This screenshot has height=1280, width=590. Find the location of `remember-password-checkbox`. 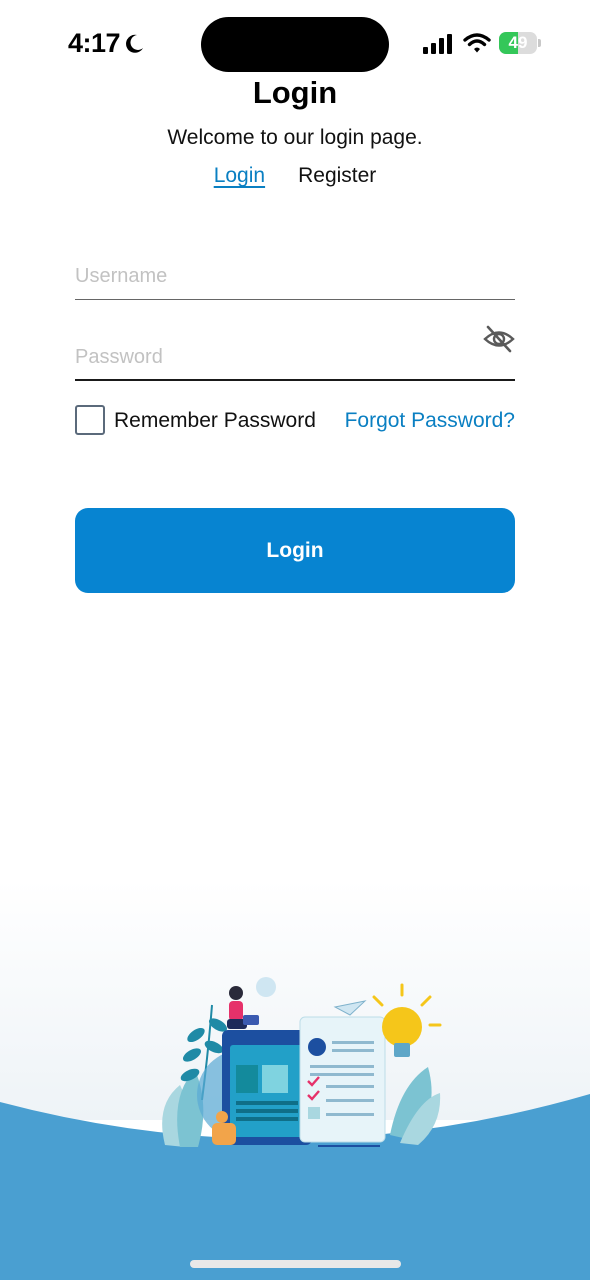

remember-password-checkbox is located at coordinates (90, 420).